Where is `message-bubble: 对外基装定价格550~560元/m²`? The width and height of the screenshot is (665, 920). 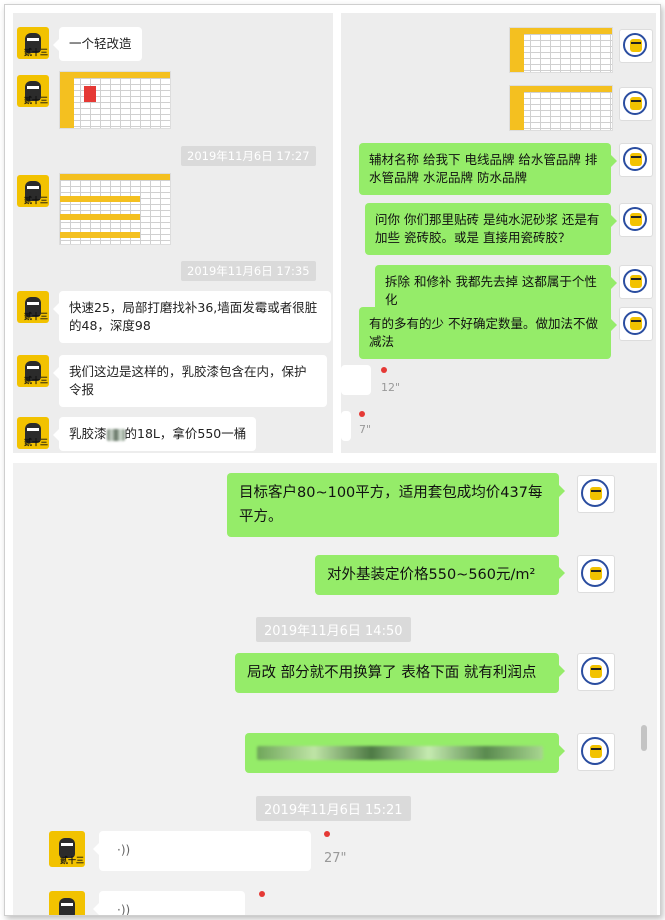
message-bubble: 对外基装定价格550~560元/m² is located at coordinates (440, 575).